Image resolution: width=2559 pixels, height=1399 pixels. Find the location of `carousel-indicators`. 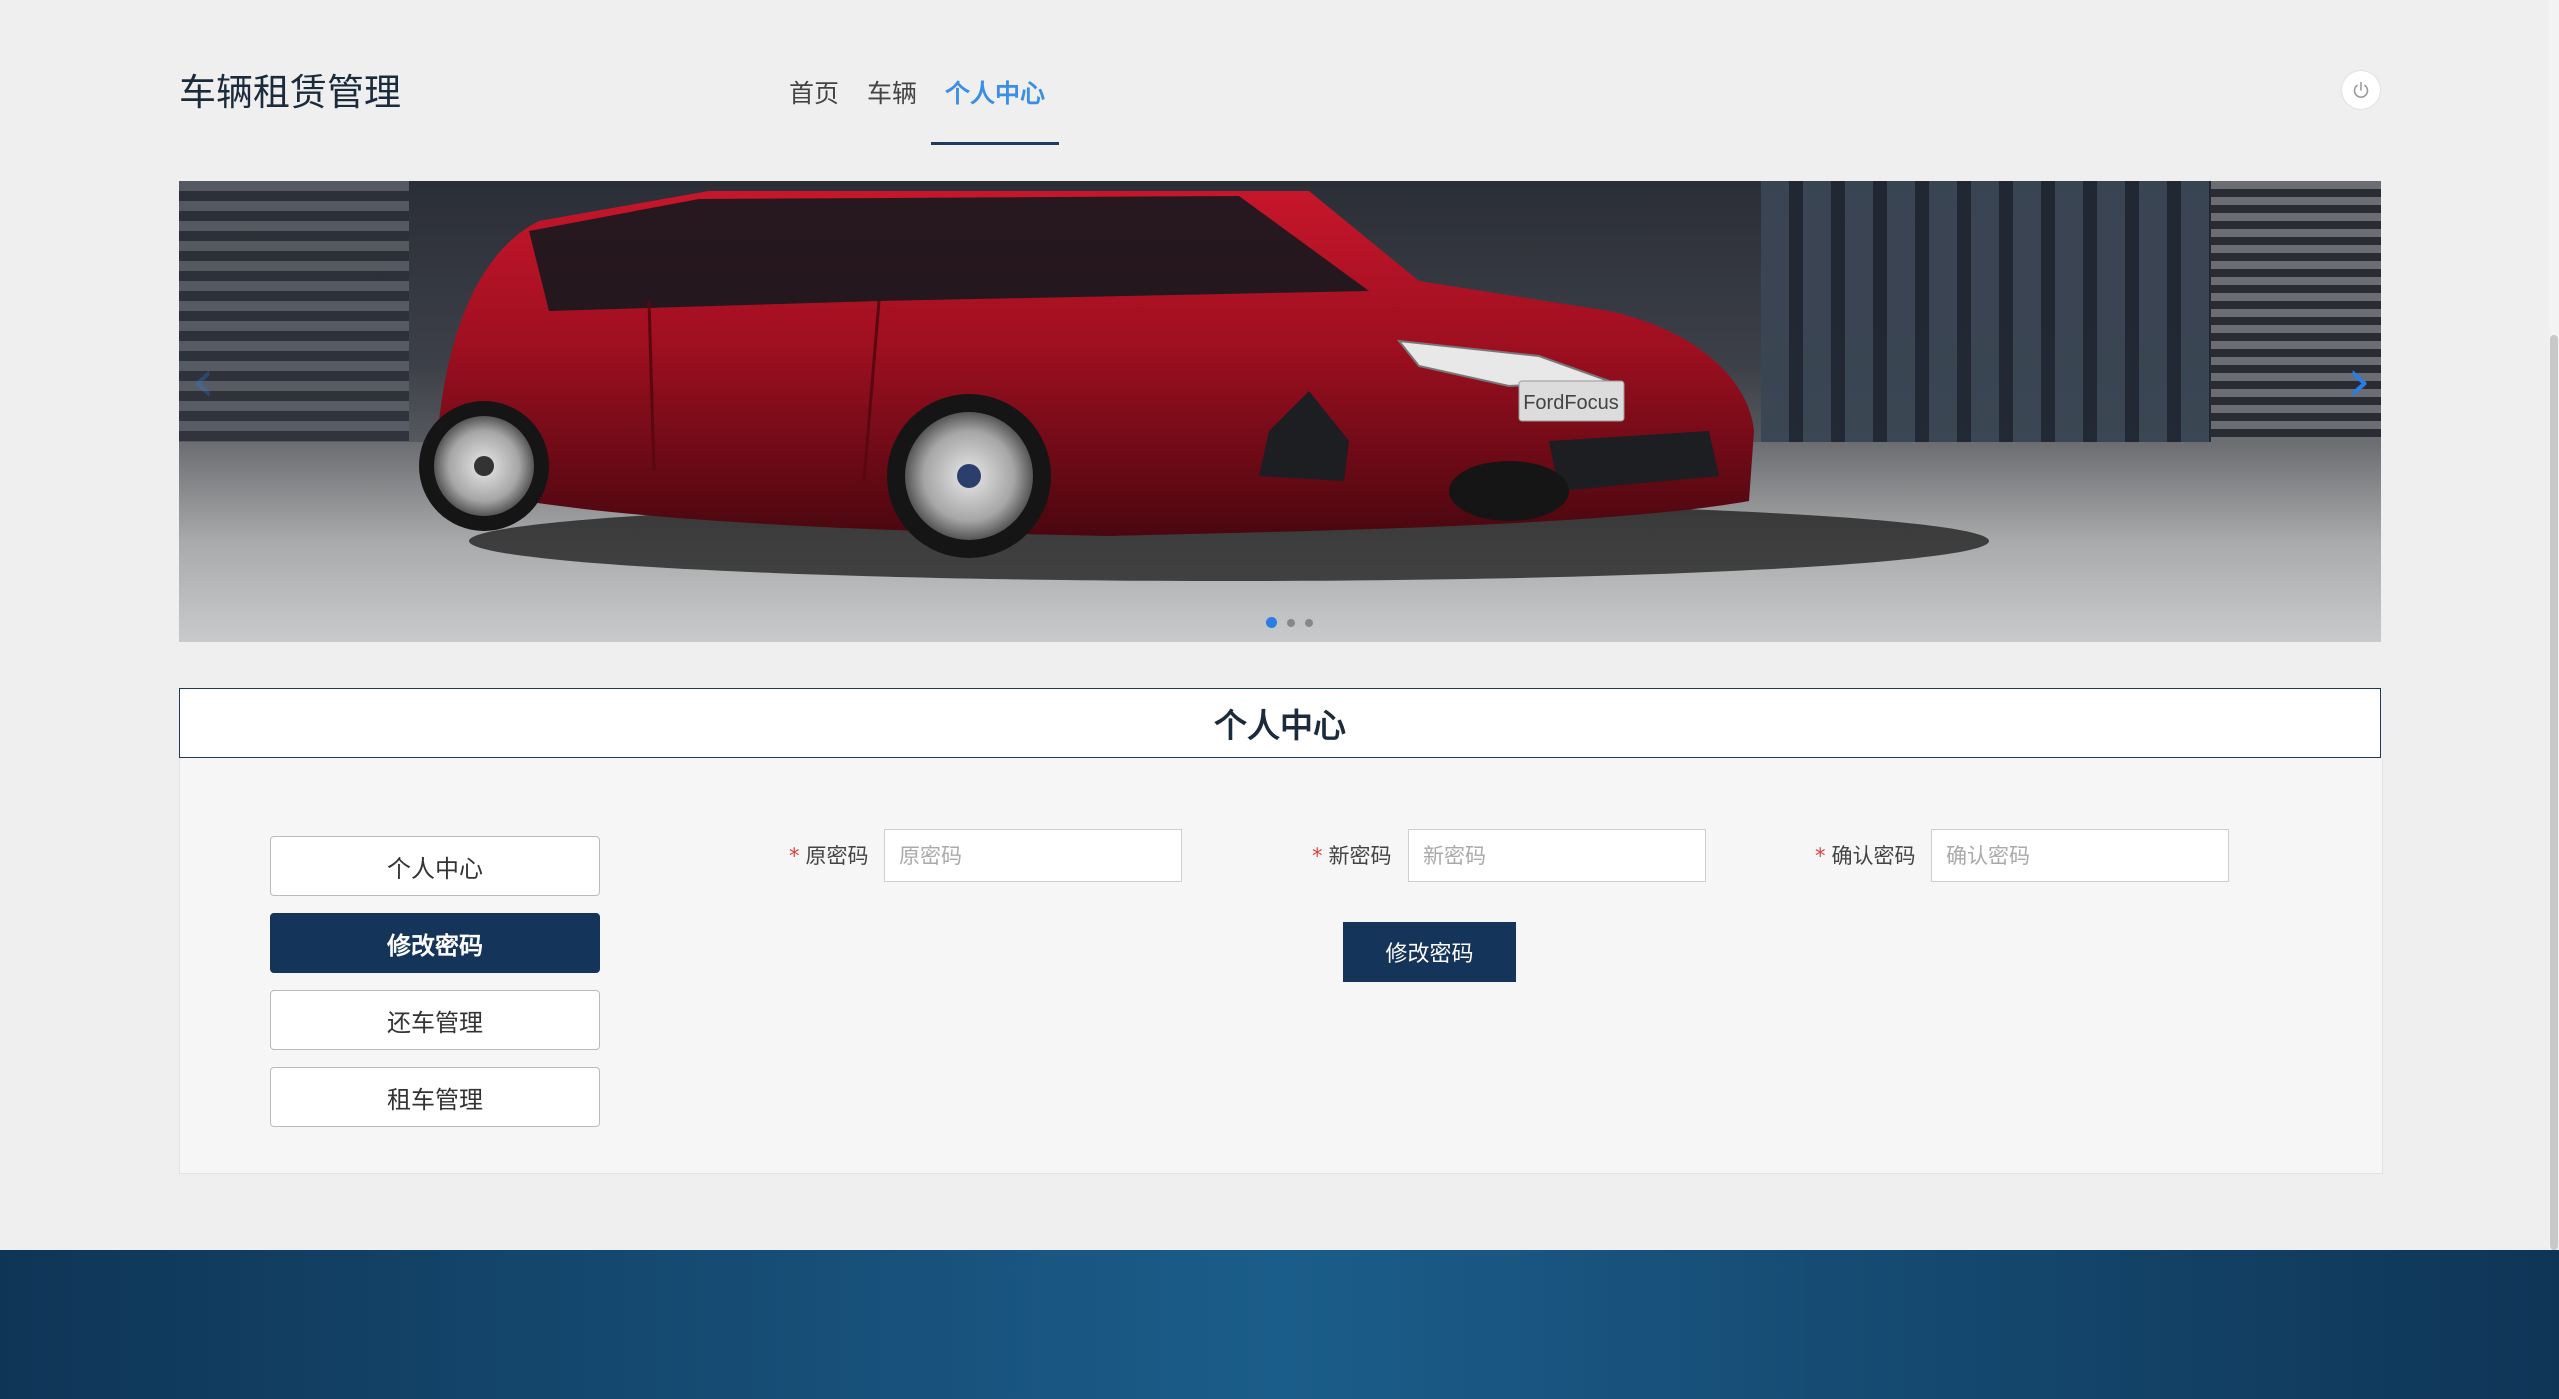

carousel-indicators is located at coordinates (1289, 622).